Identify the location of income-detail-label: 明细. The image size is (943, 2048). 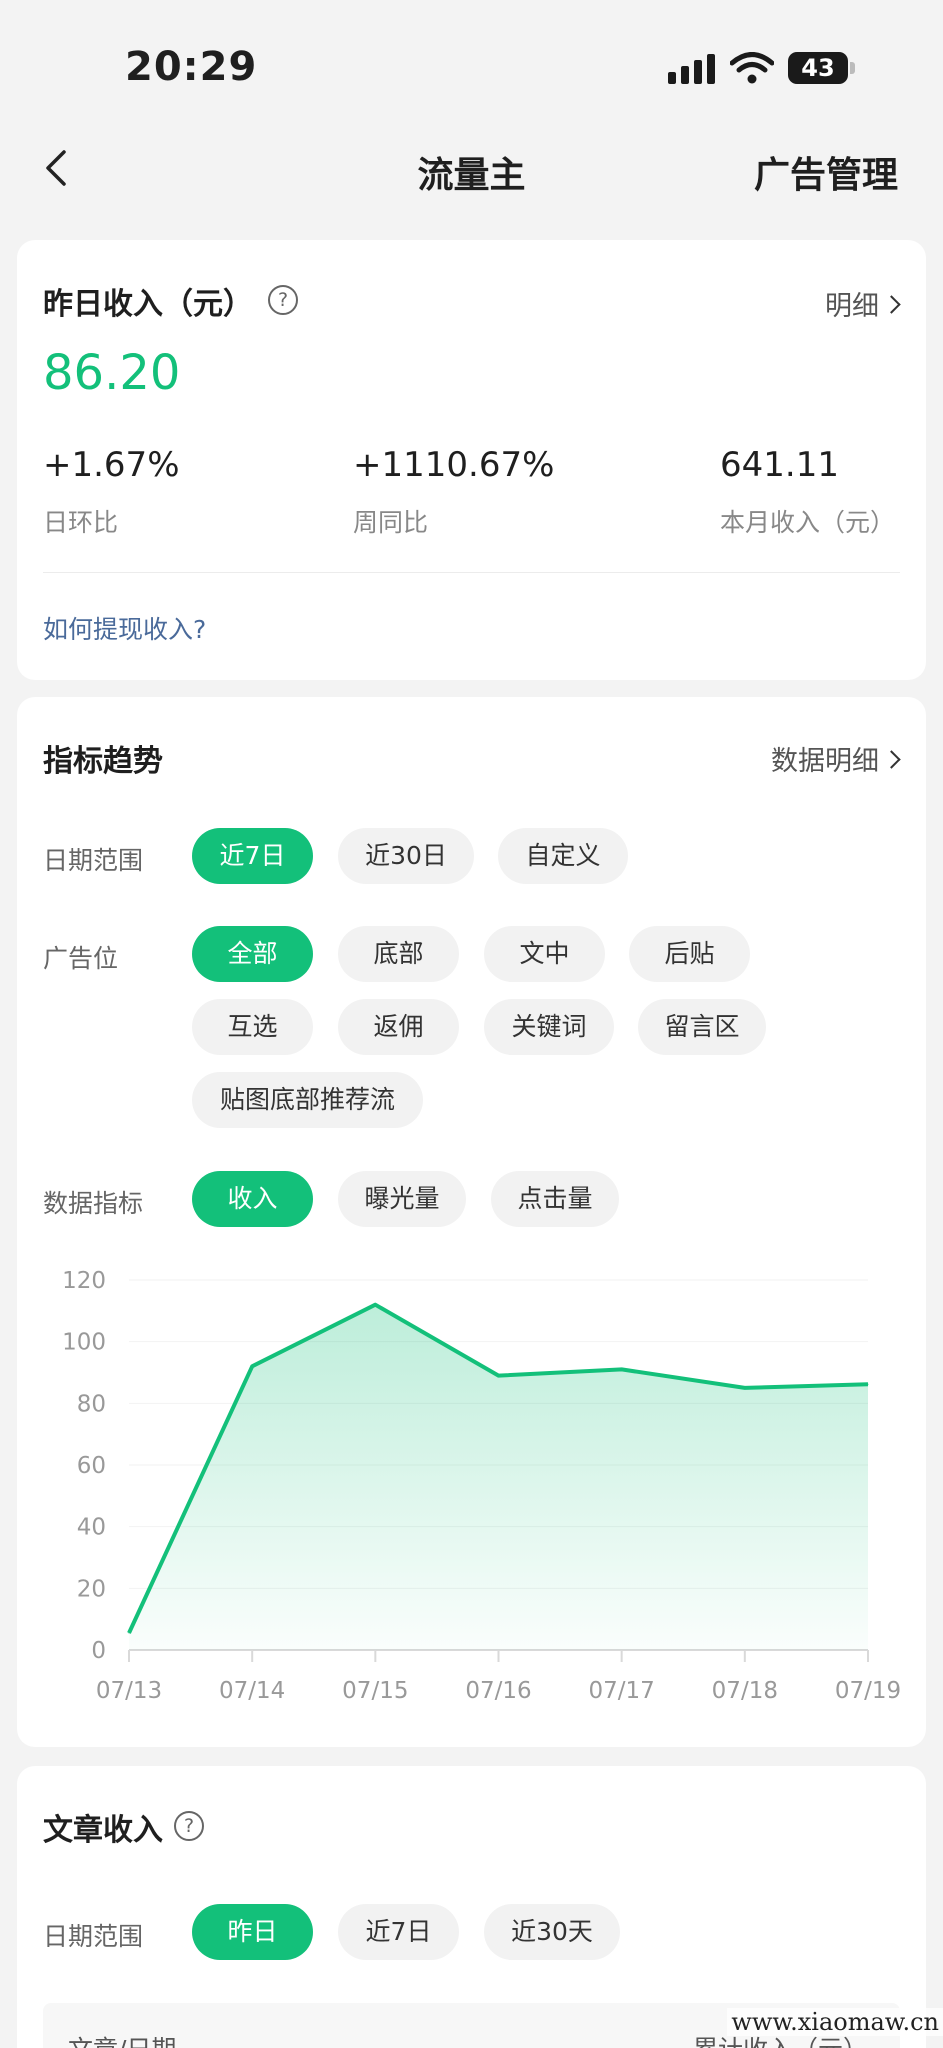
(852, 306).